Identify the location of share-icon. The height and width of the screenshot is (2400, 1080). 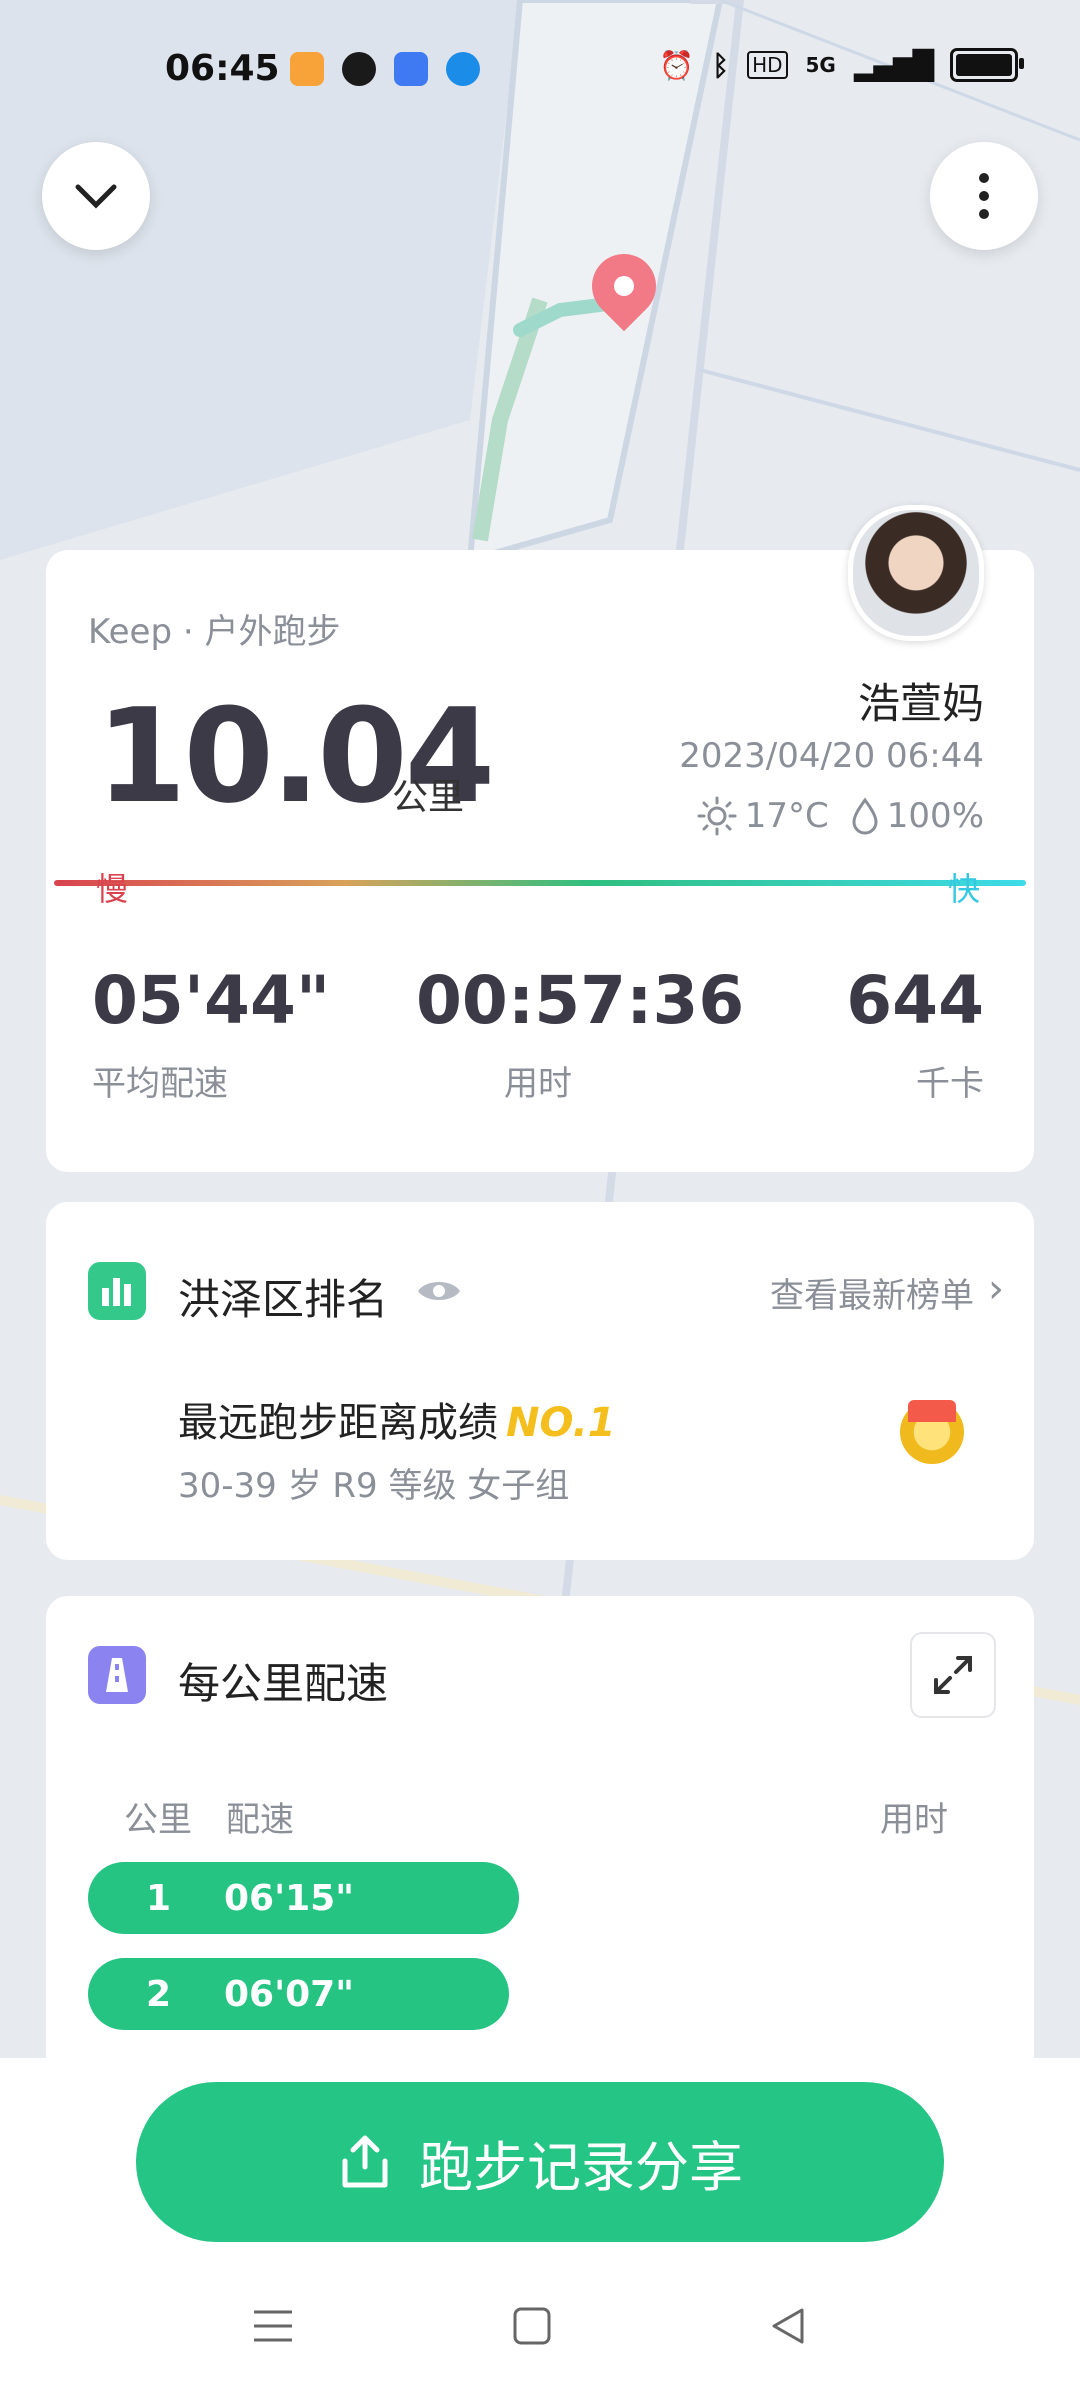
(365, 2161).